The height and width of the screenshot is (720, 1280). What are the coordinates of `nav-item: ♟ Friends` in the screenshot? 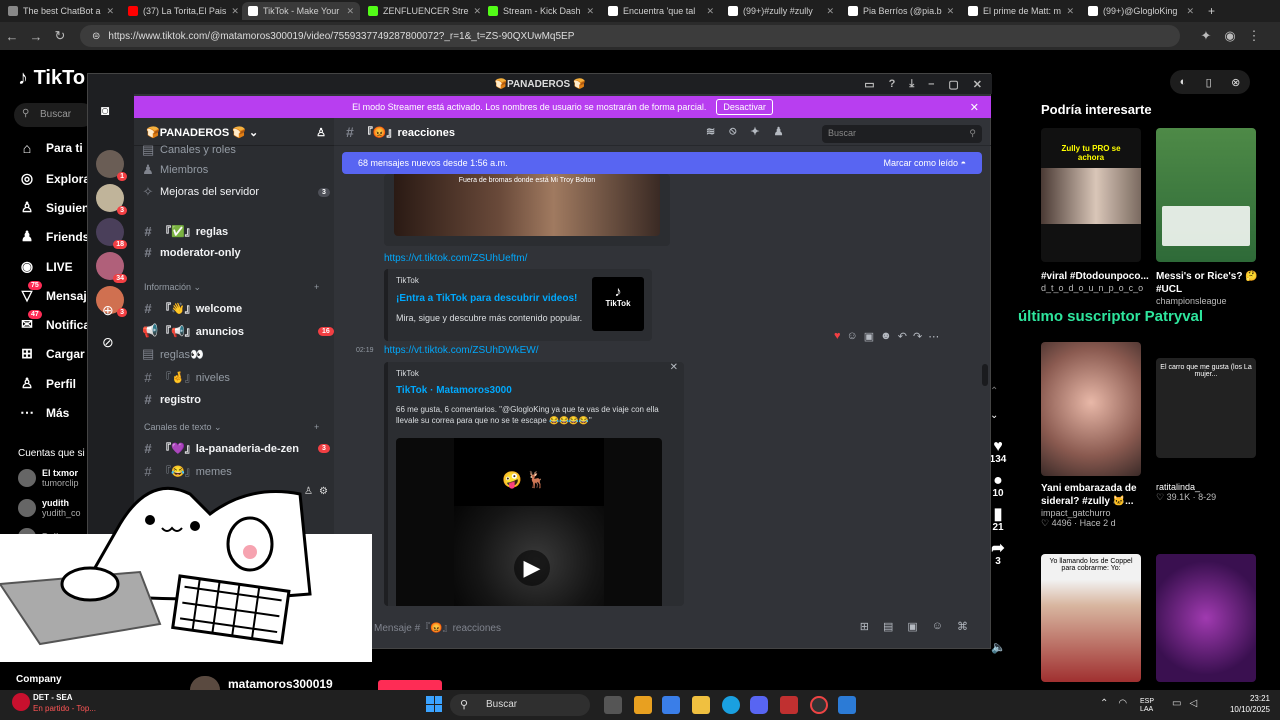 It's located at (54, 236).